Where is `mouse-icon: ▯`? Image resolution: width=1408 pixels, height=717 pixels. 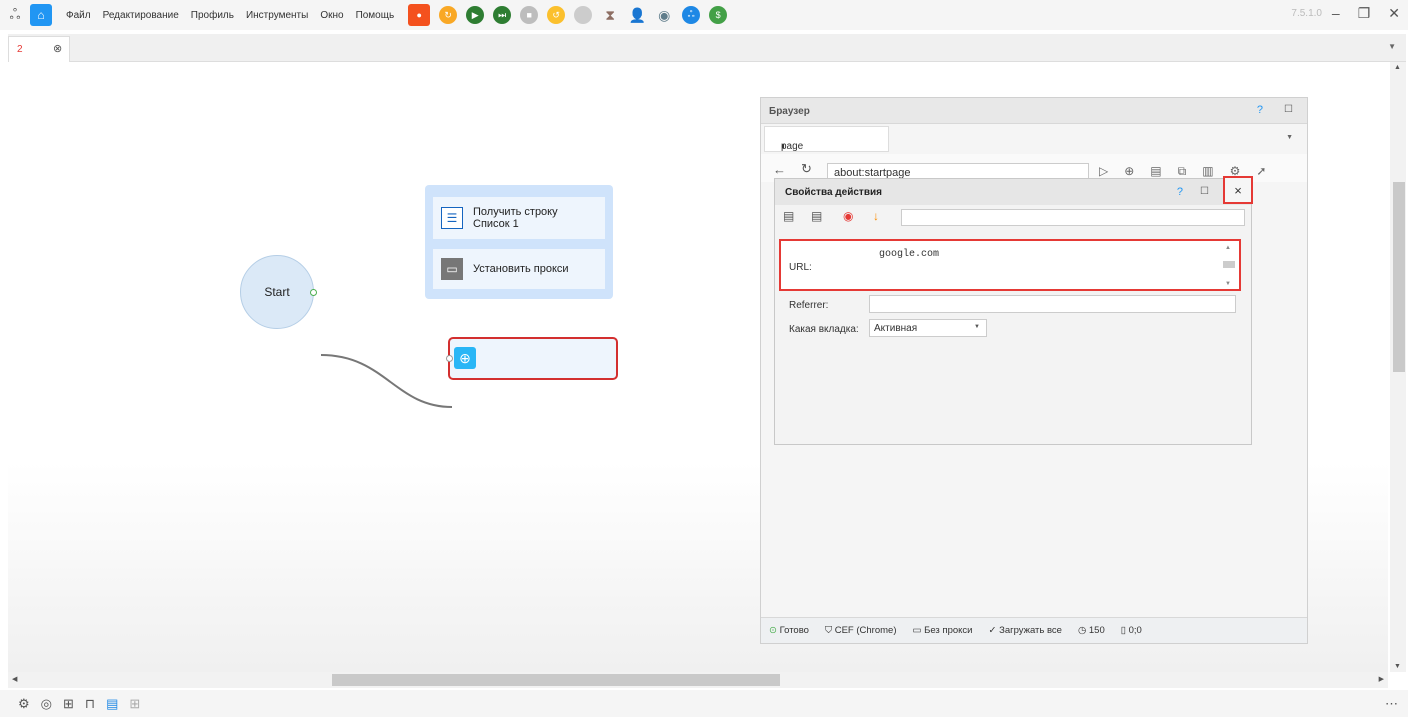 mouse-icon: ▯ is located at coordinates (1123, 630).